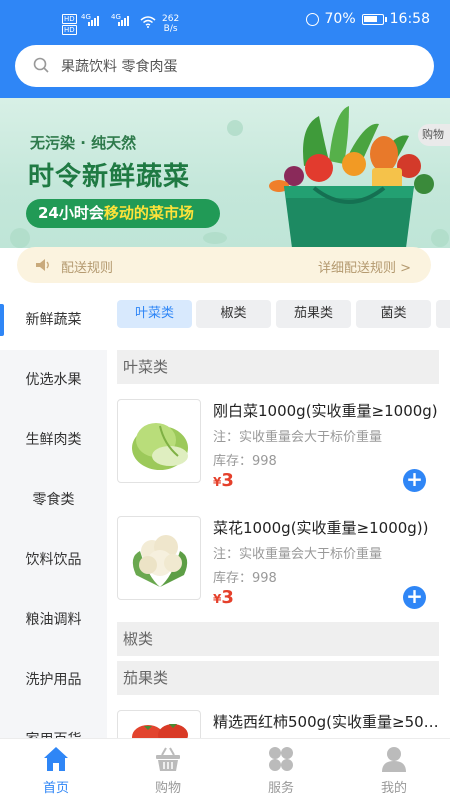 This screenshot has width=450, height=800. I want to click on delivery-notice: 配送规则 详细配送规则 >, so click(224, 265).